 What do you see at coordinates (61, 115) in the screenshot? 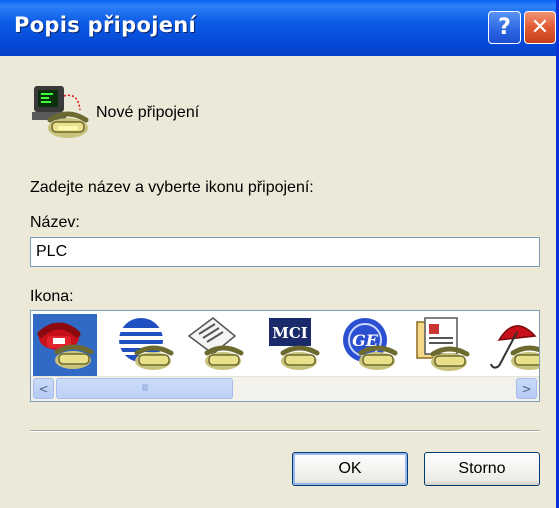
I see `phone-computer-icon` at bounding box center [61, 115].